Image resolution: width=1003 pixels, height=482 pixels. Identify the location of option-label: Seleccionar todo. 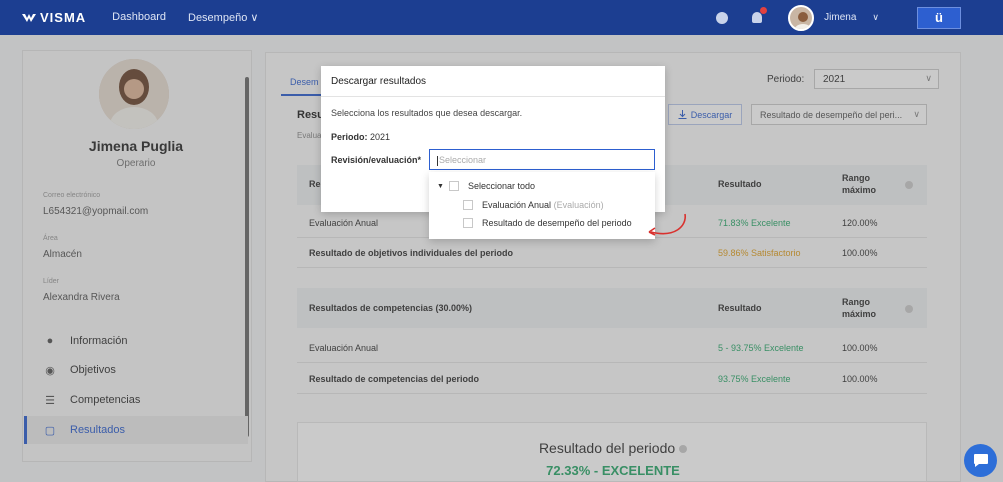
(501, 186).